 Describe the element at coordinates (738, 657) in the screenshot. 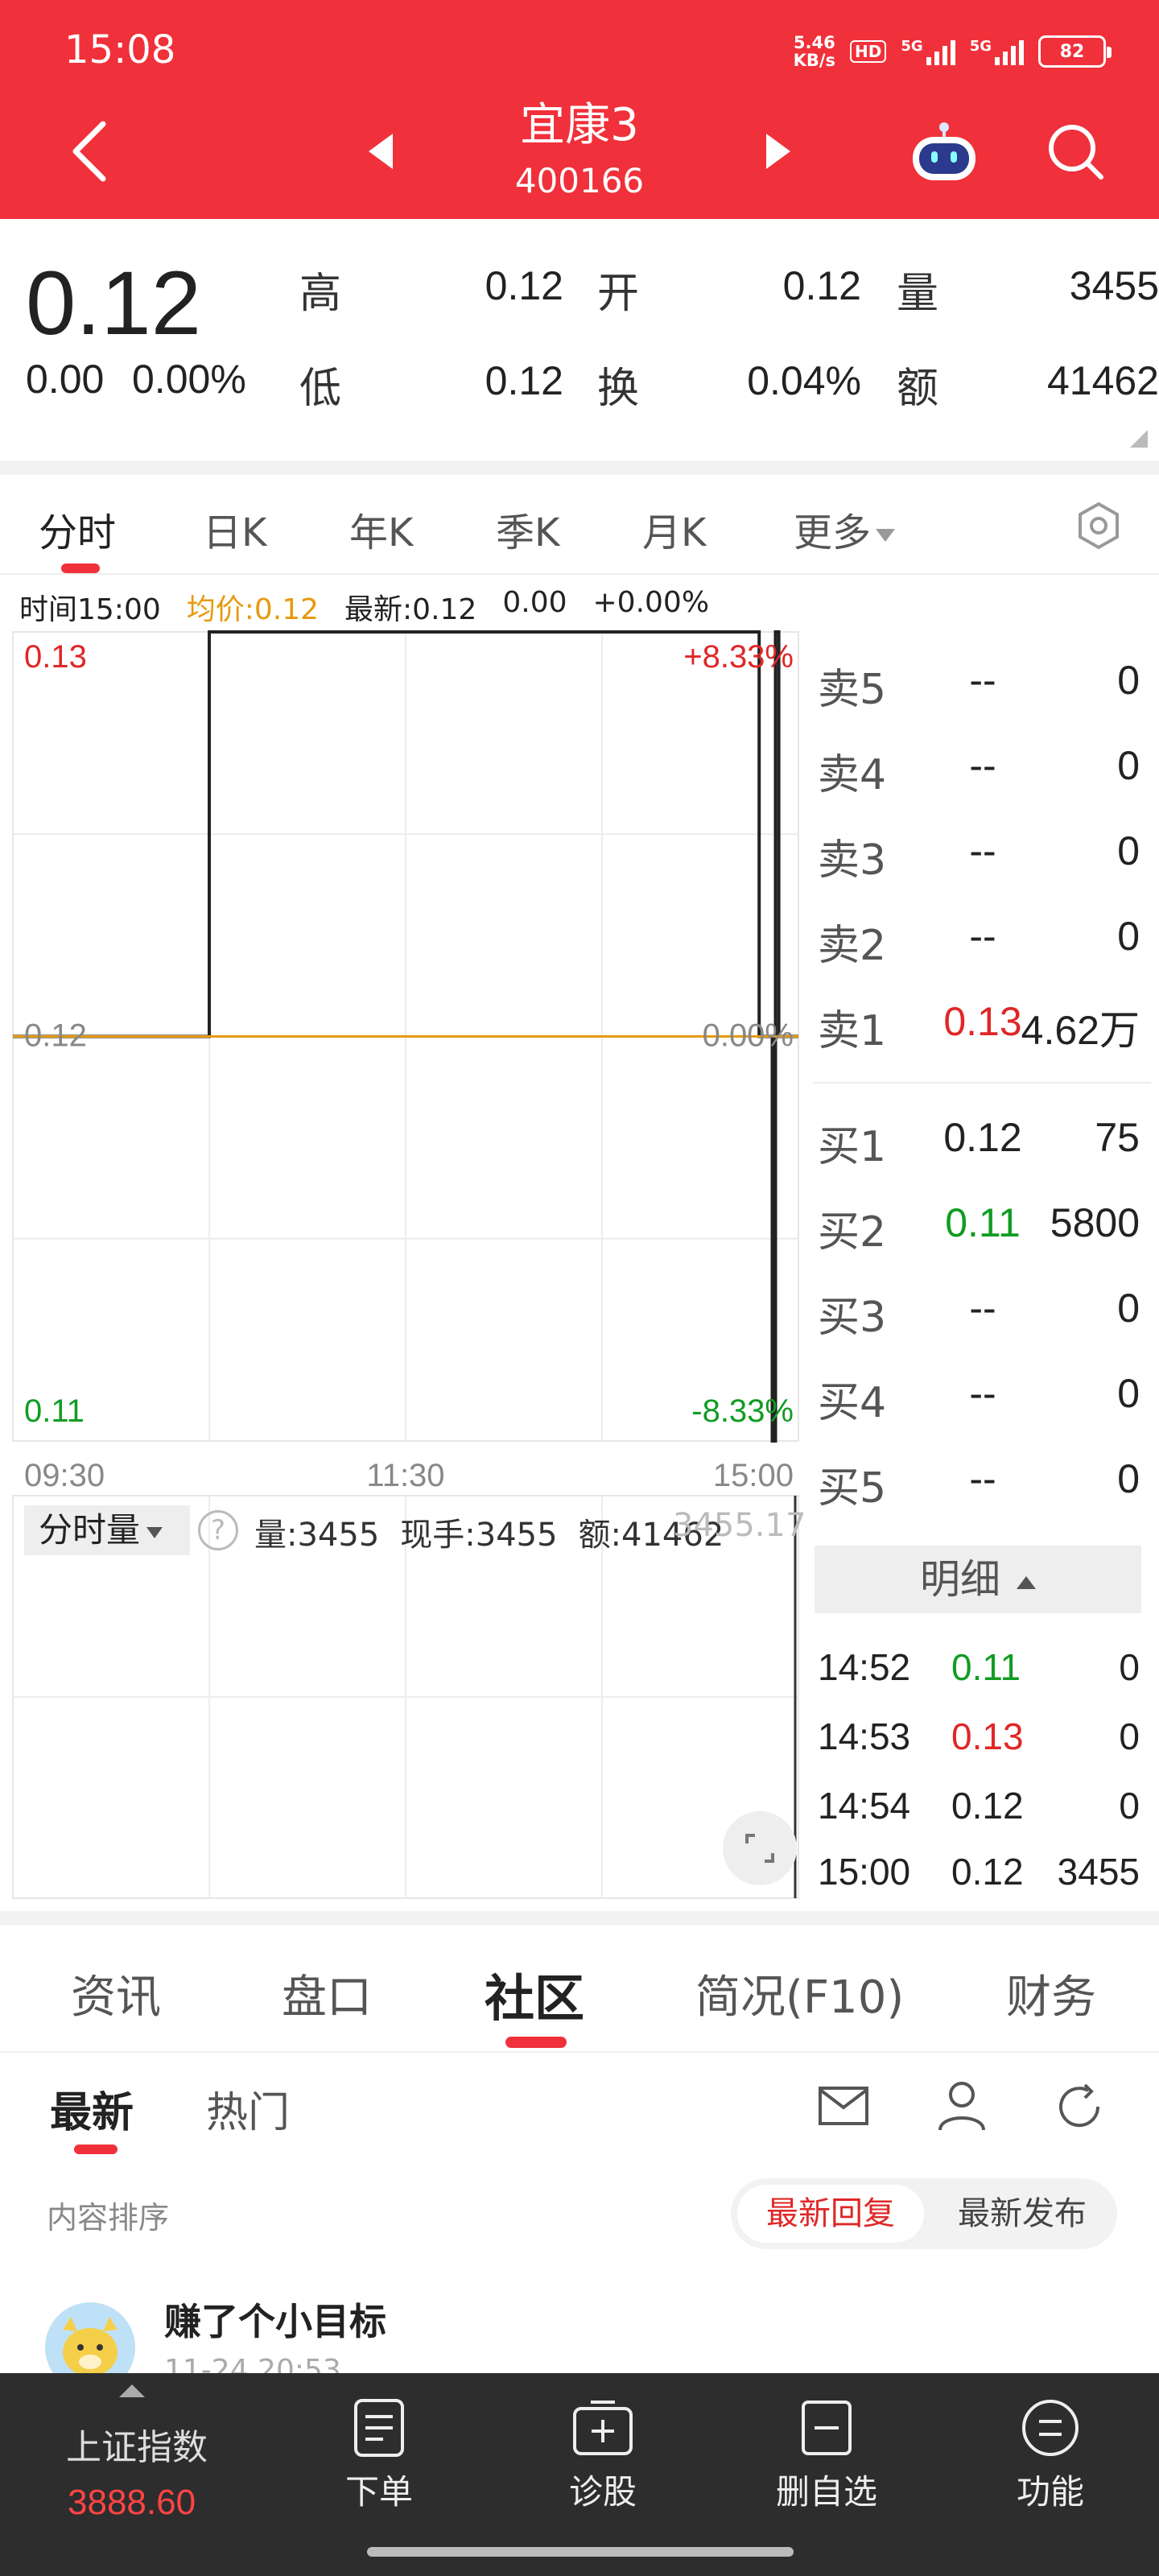

I see `y-tick-right: +8.33%` at that location.